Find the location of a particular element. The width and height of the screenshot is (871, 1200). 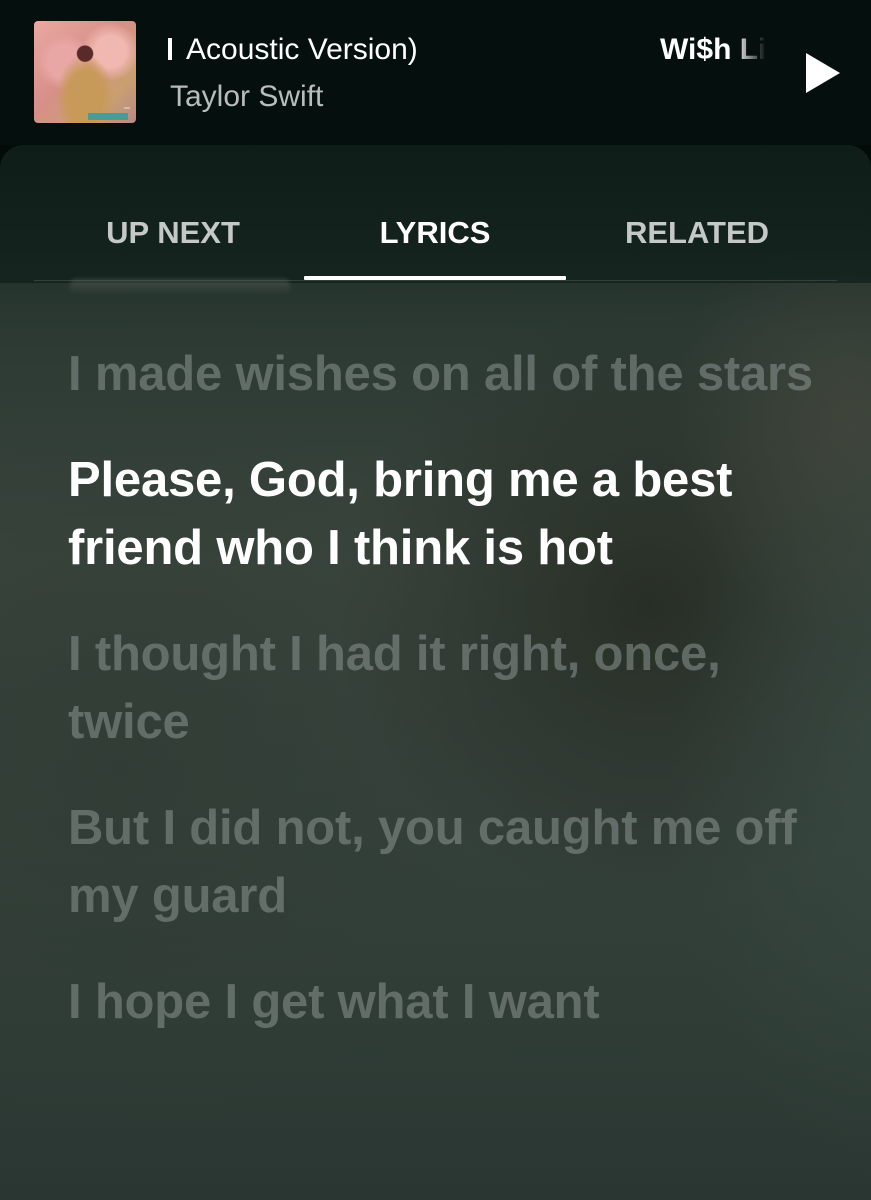

tab-bar: UP NEXT LYRICS RELATED is located at coordinates (435, 214).